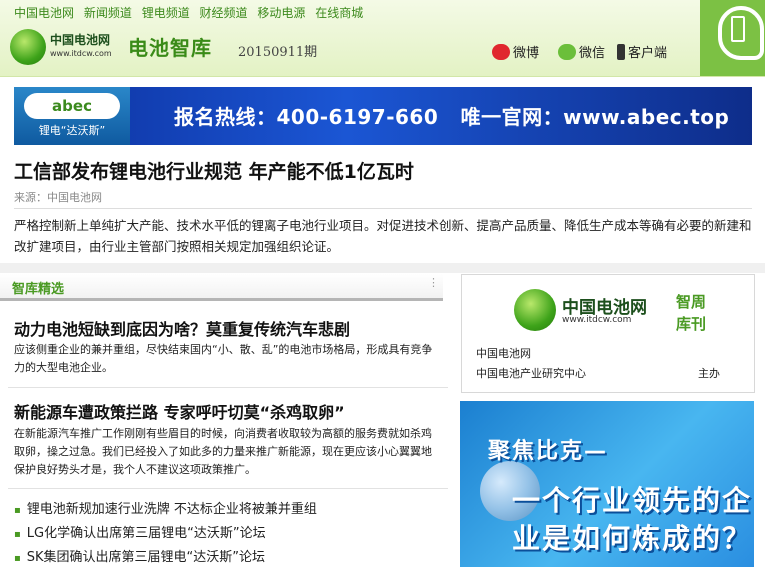  I want to click on top-nav: 中国电池网 新闻频道 锂电频道 财经频道 移动电源 在线商城, so click(191, 12).